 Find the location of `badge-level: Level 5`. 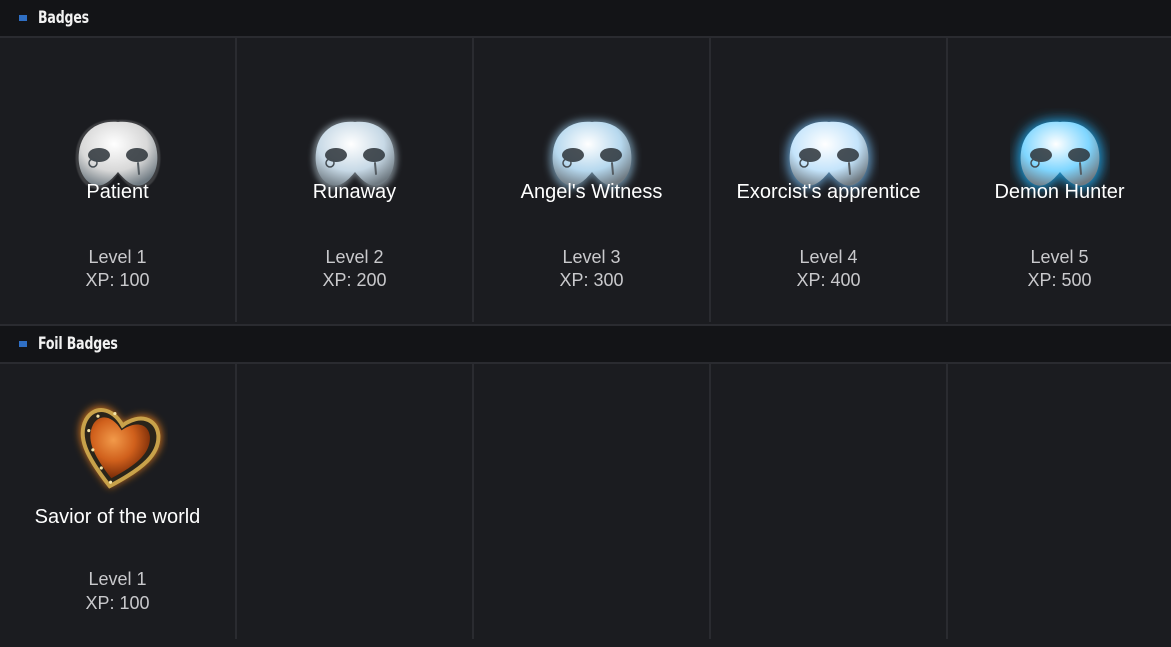

badge-level: Level 5 is located at coordinates (1059, 257).